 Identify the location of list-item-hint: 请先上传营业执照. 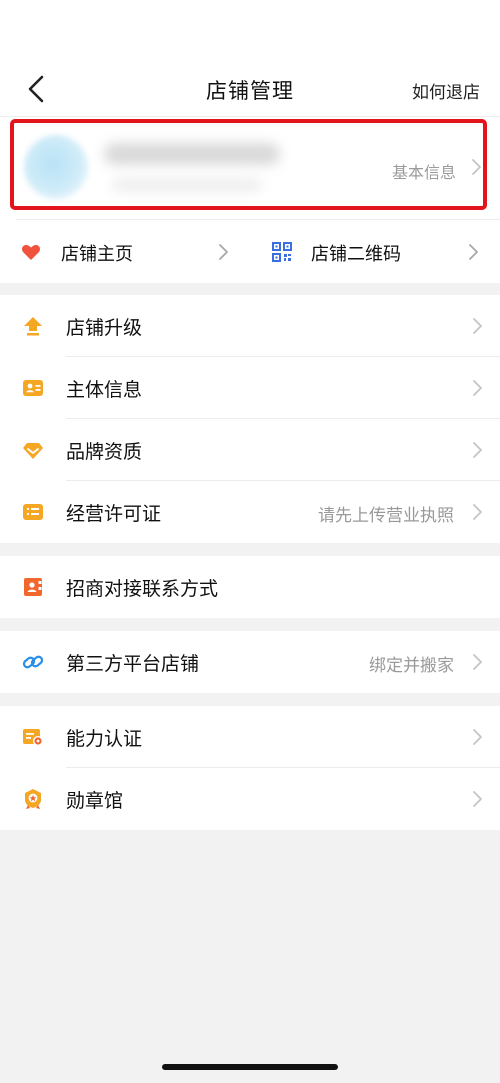
(386, 516).